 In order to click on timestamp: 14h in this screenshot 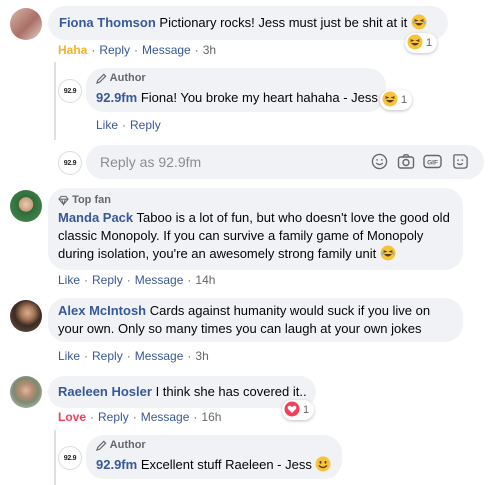, I will do `click(205, 280)`.